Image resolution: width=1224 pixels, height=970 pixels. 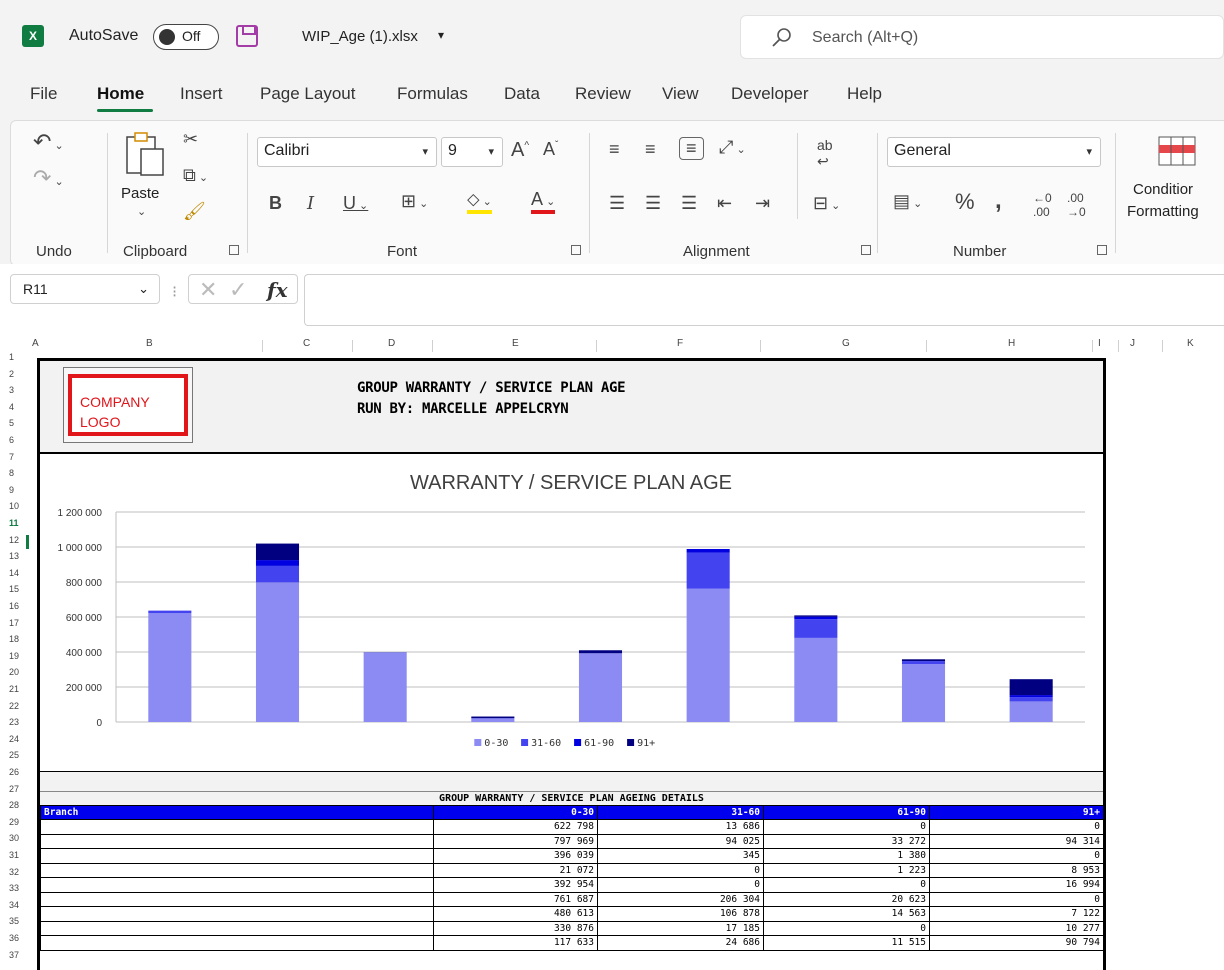 What do you see at coordinates (11, 390) in the screenshot?
I see `row-header: 3` at bounding box center [11, 390].